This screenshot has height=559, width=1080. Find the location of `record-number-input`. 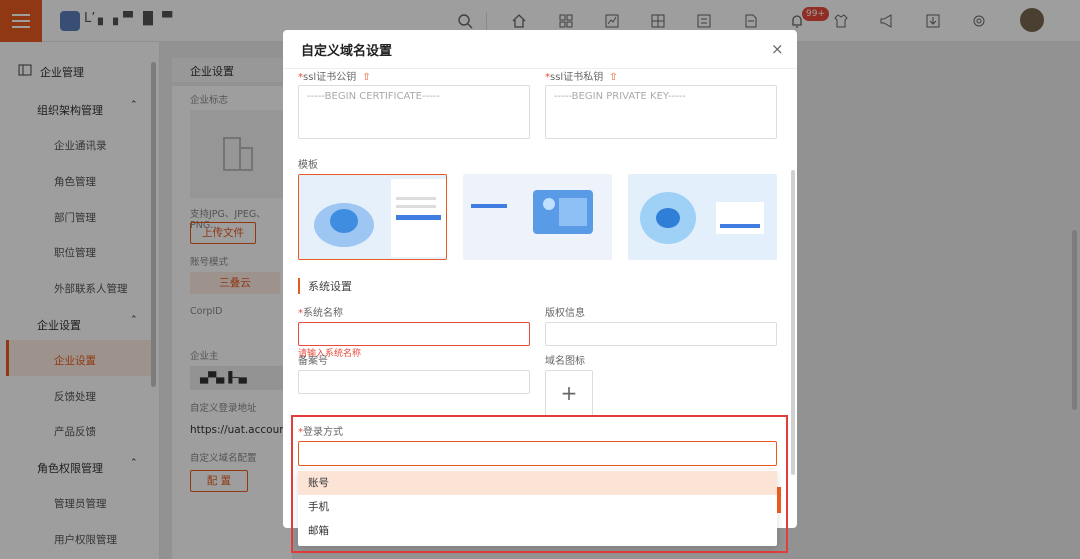

record-number-input is located at coordinates (414, 382).